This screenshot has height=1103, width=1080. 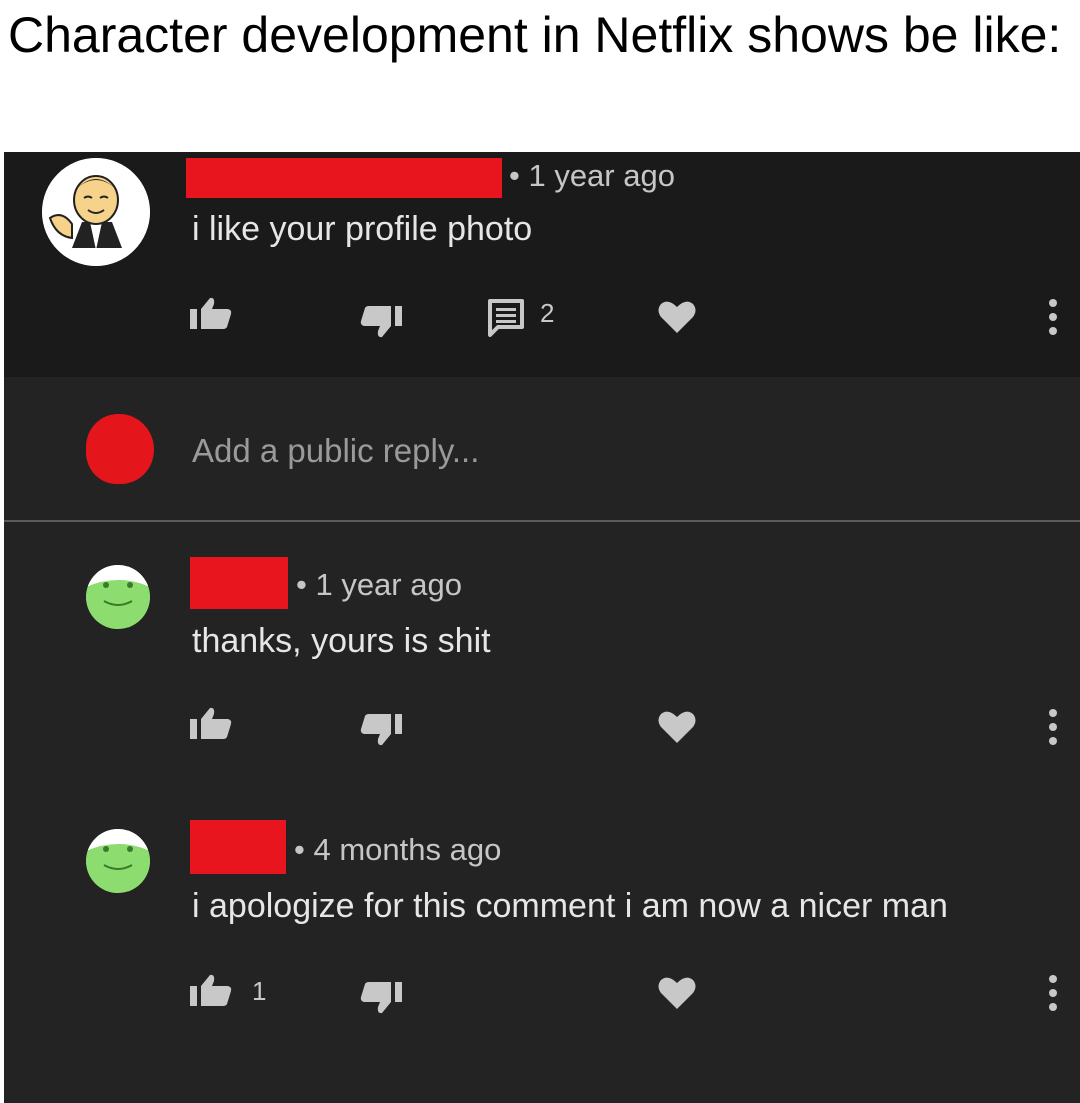 What do you see at coordinates (506, 318) in the screenshot?
I see `reply-icon` at bounding box center [506, 318].